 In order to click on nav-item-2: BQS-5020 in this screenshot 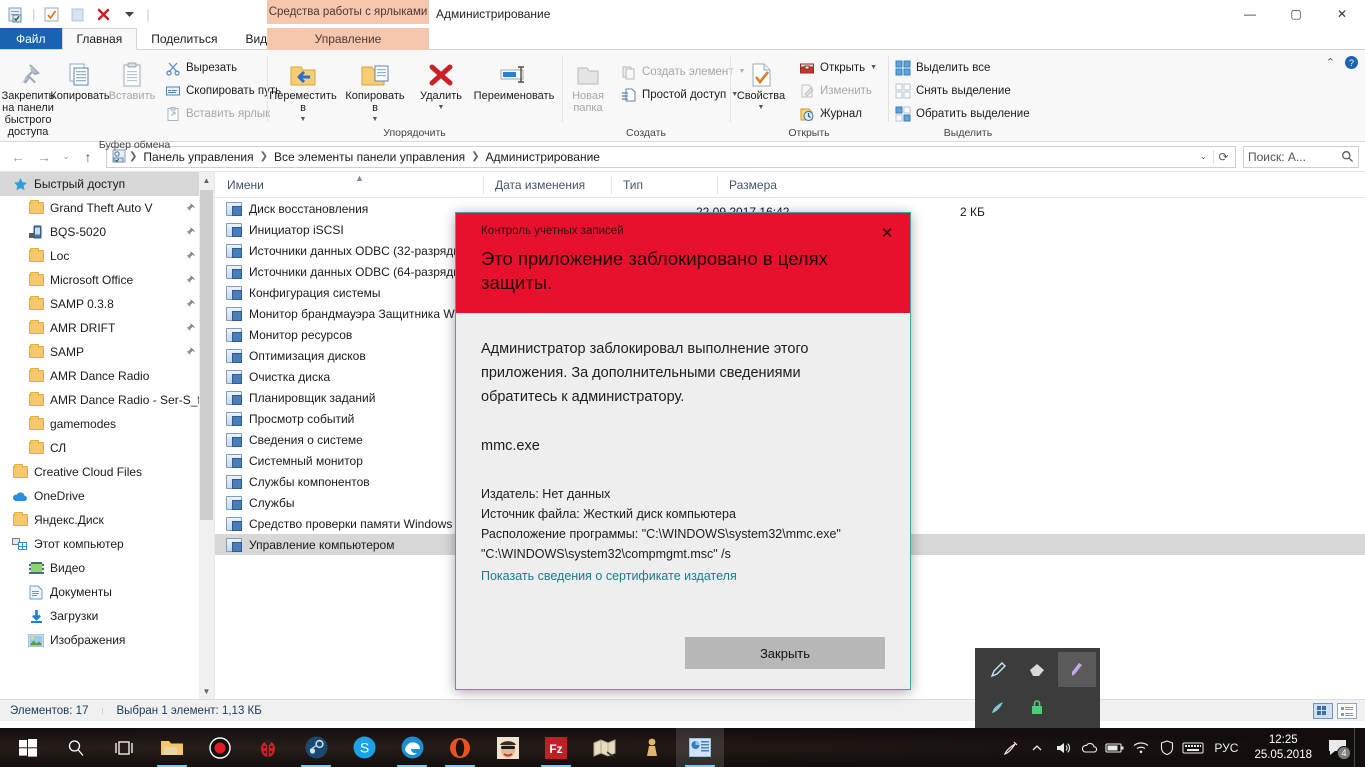, I will do `click(107, 232)`.